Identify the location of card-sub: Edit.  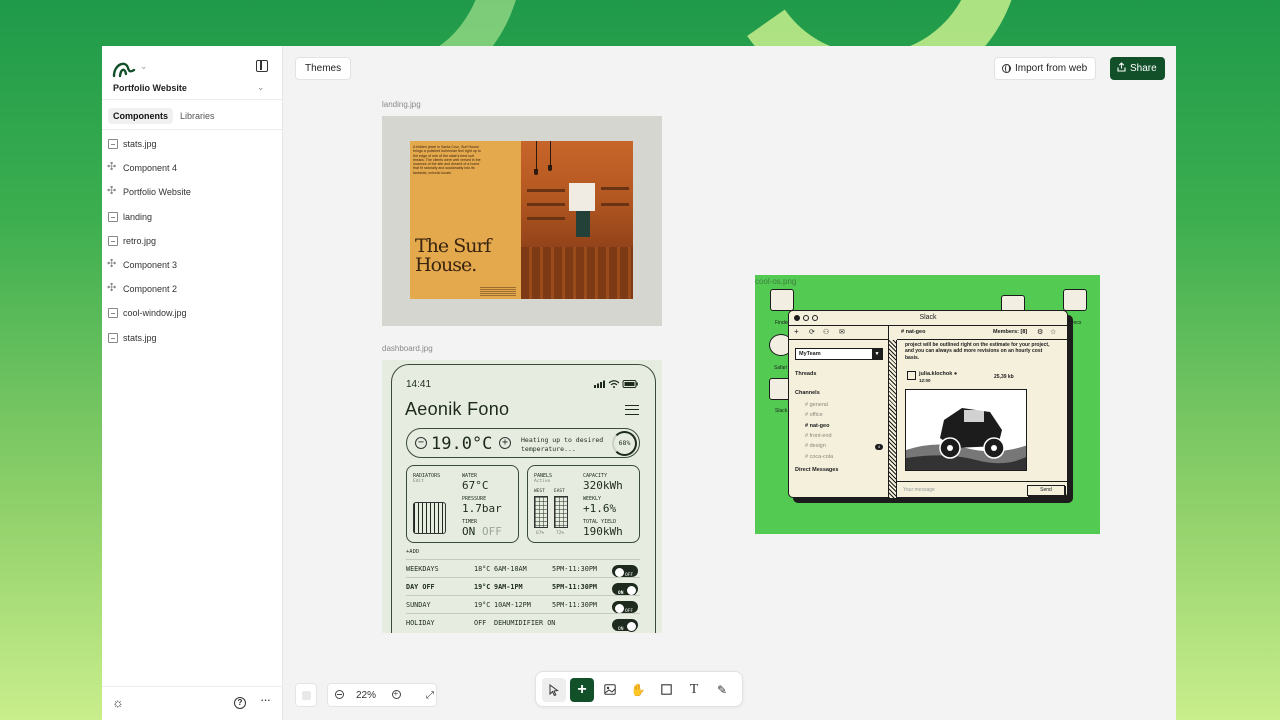
(418, 481).